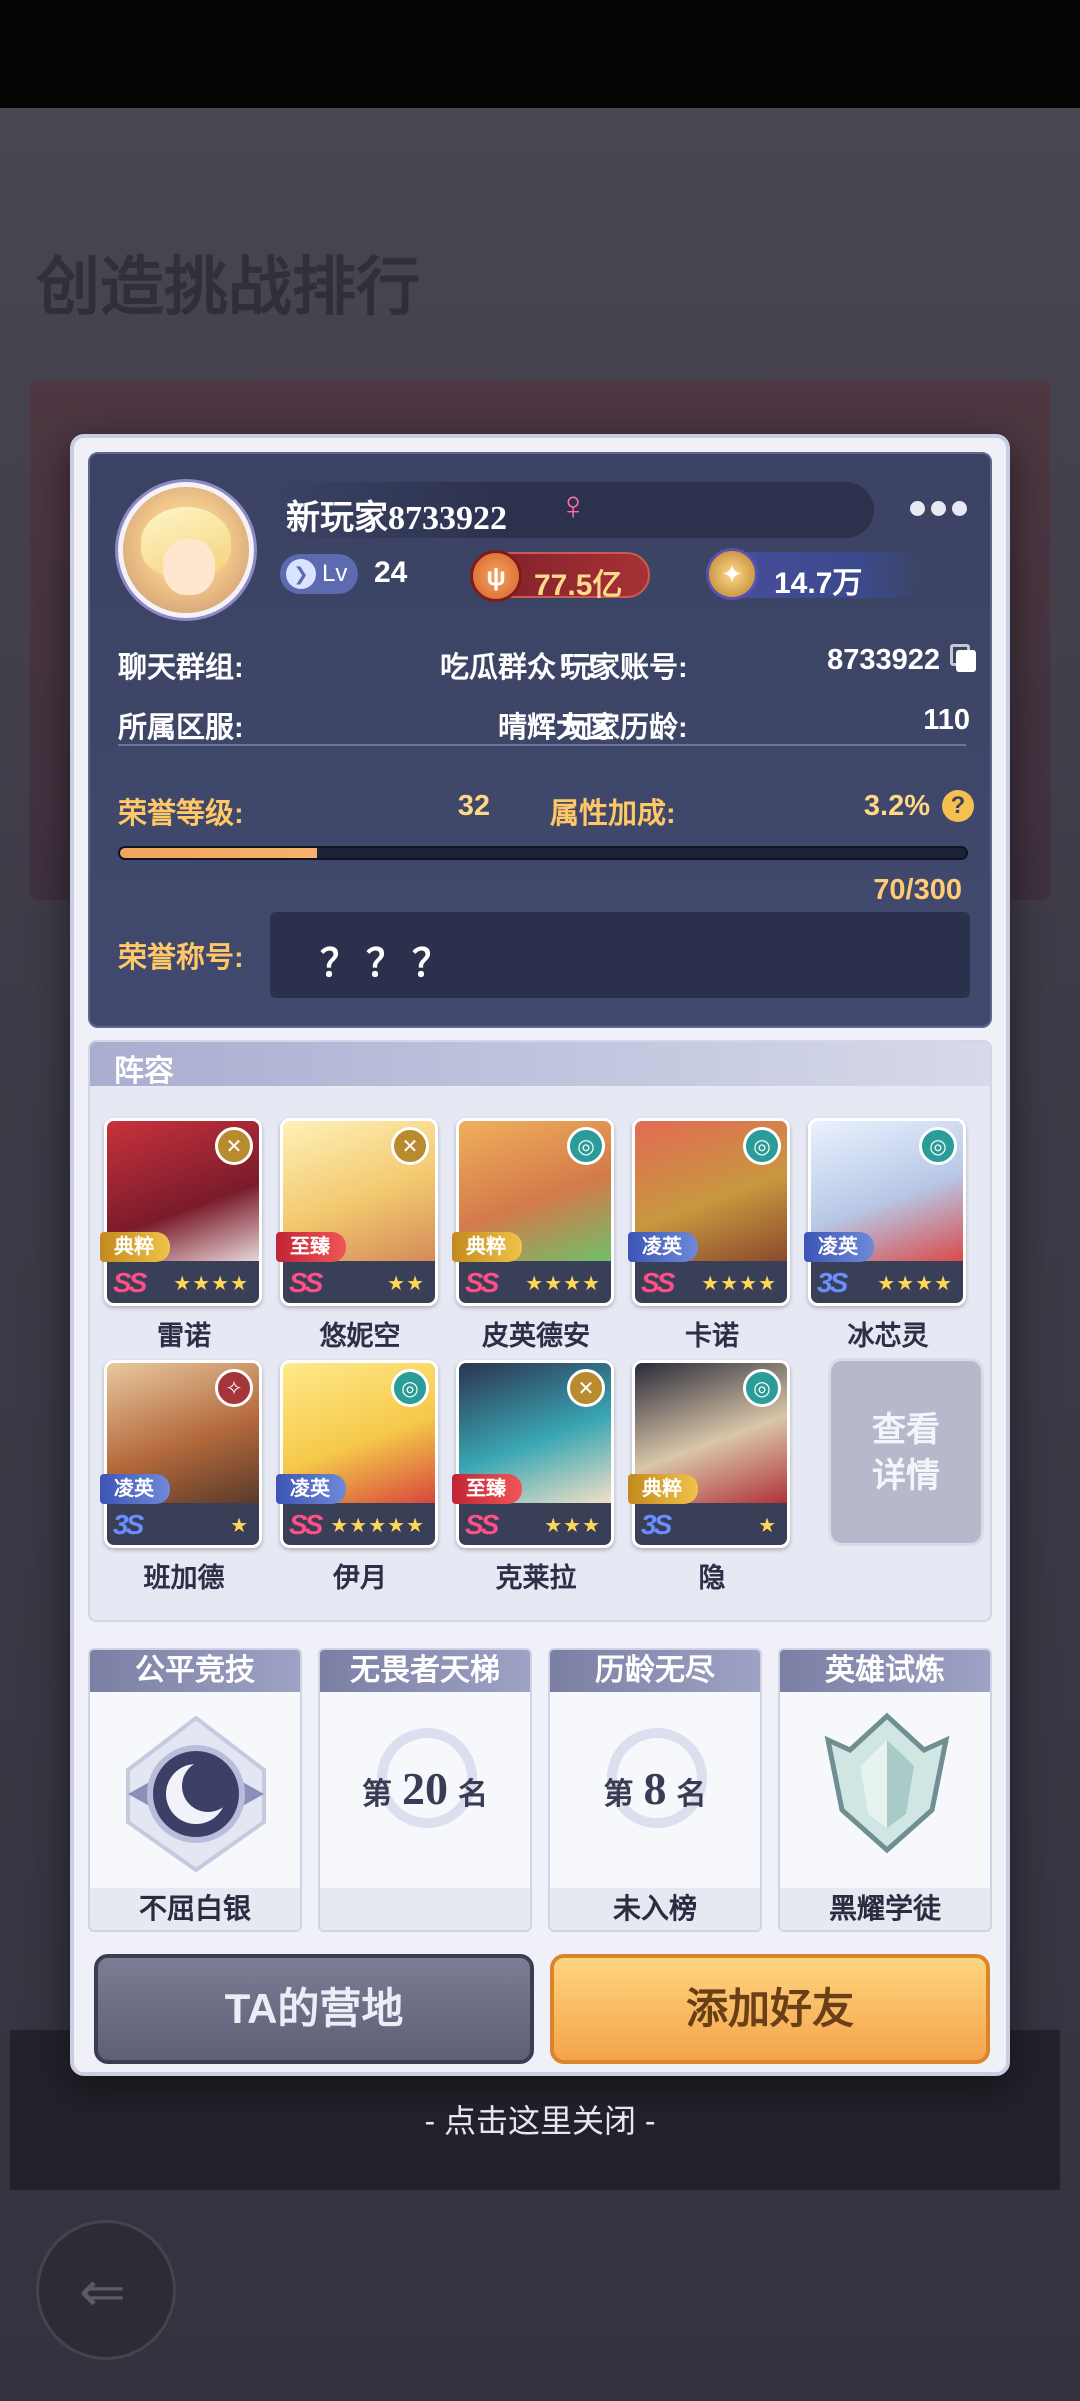  What do you see at coordinates (958, 806) in the screenshot?
I see `help-icon: ?` at bounding box center [958, 806].